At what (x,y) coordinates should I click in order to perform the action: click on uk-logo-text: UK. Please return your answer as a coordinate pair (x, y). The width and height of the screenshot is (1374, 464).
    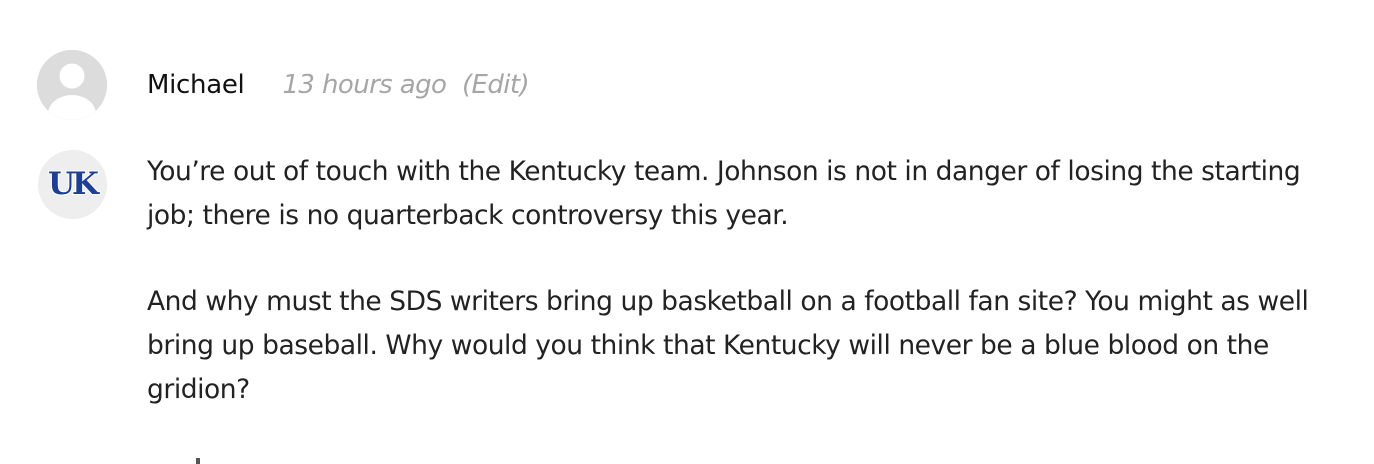
    Looking at the image, I should click on (74, 184).